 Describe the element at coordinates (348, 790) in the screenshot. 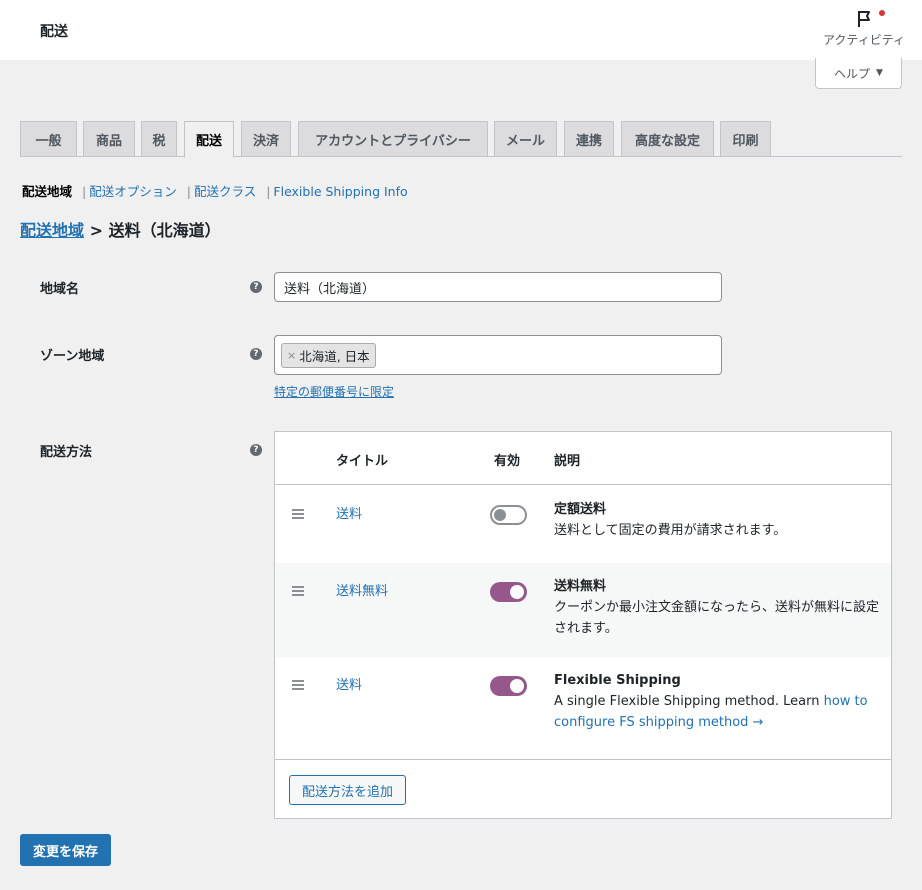

I see `add-shipping-method-button: 配送方法を追加` at that location.